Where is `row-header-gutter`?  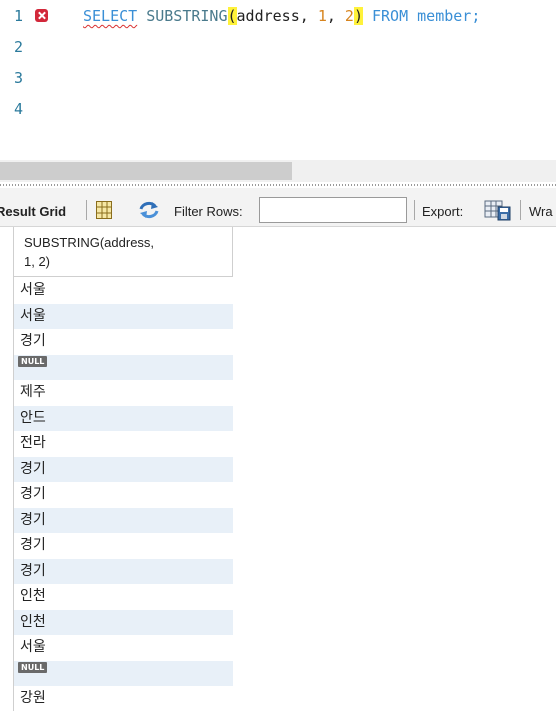
row-header-gutter is located at coordinates (7, 469).